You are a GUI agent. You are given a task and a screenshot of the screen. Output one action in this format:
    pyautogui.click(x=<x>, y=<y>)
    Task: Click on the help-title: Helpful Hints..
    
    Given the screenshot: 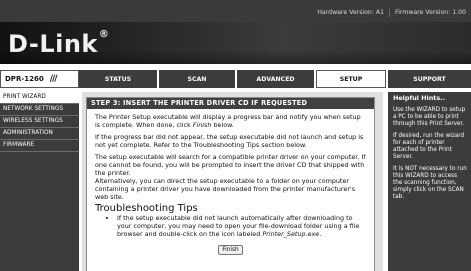 What is the action you would take?
    pyautogui.click(x=419, y=98)
    